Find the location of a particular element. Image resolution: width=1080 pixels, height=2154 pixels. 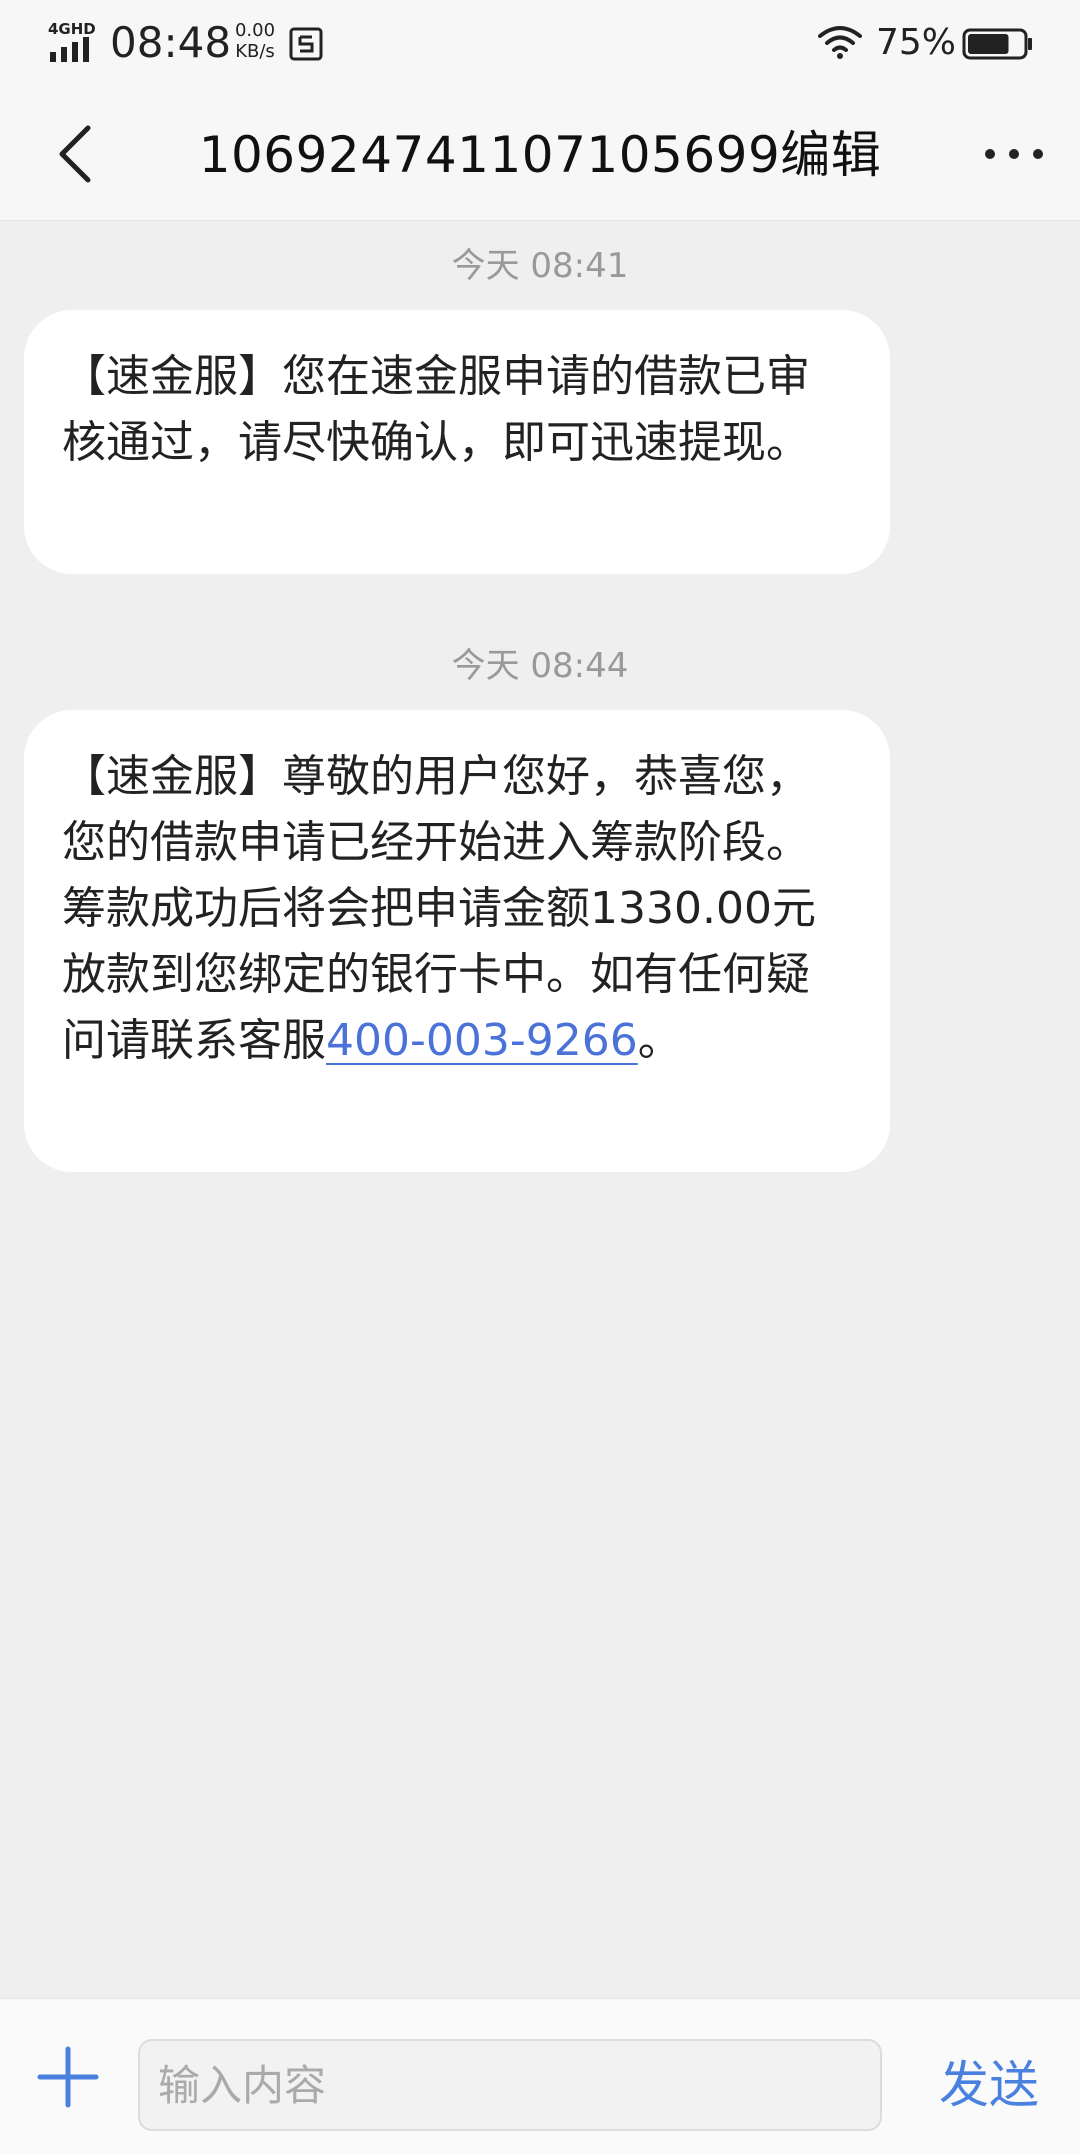

contact-title: 1069247411071056​99编辑 is located at coordinates (540, 155).